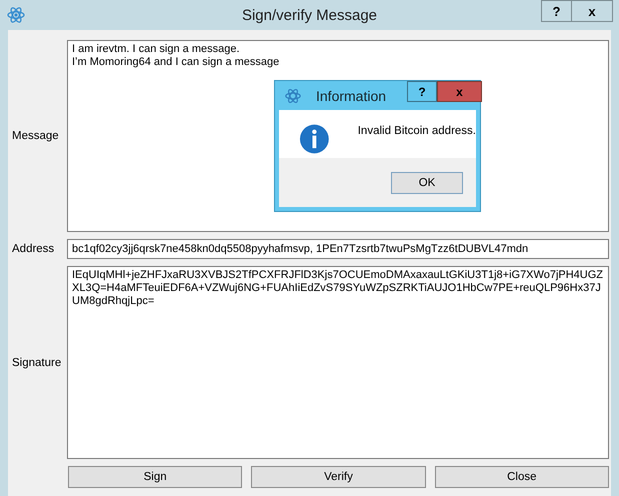  What do you see at coordinates (33, 249) in the screenshot?
I see `field-label: Address` at bounding box center [33, 249].